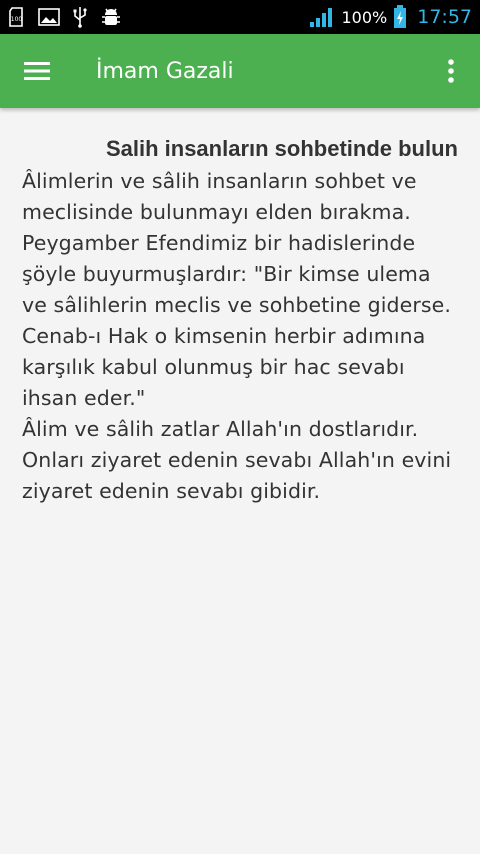  I want to click on app-title: İmam Gazali, so click(165, 71).